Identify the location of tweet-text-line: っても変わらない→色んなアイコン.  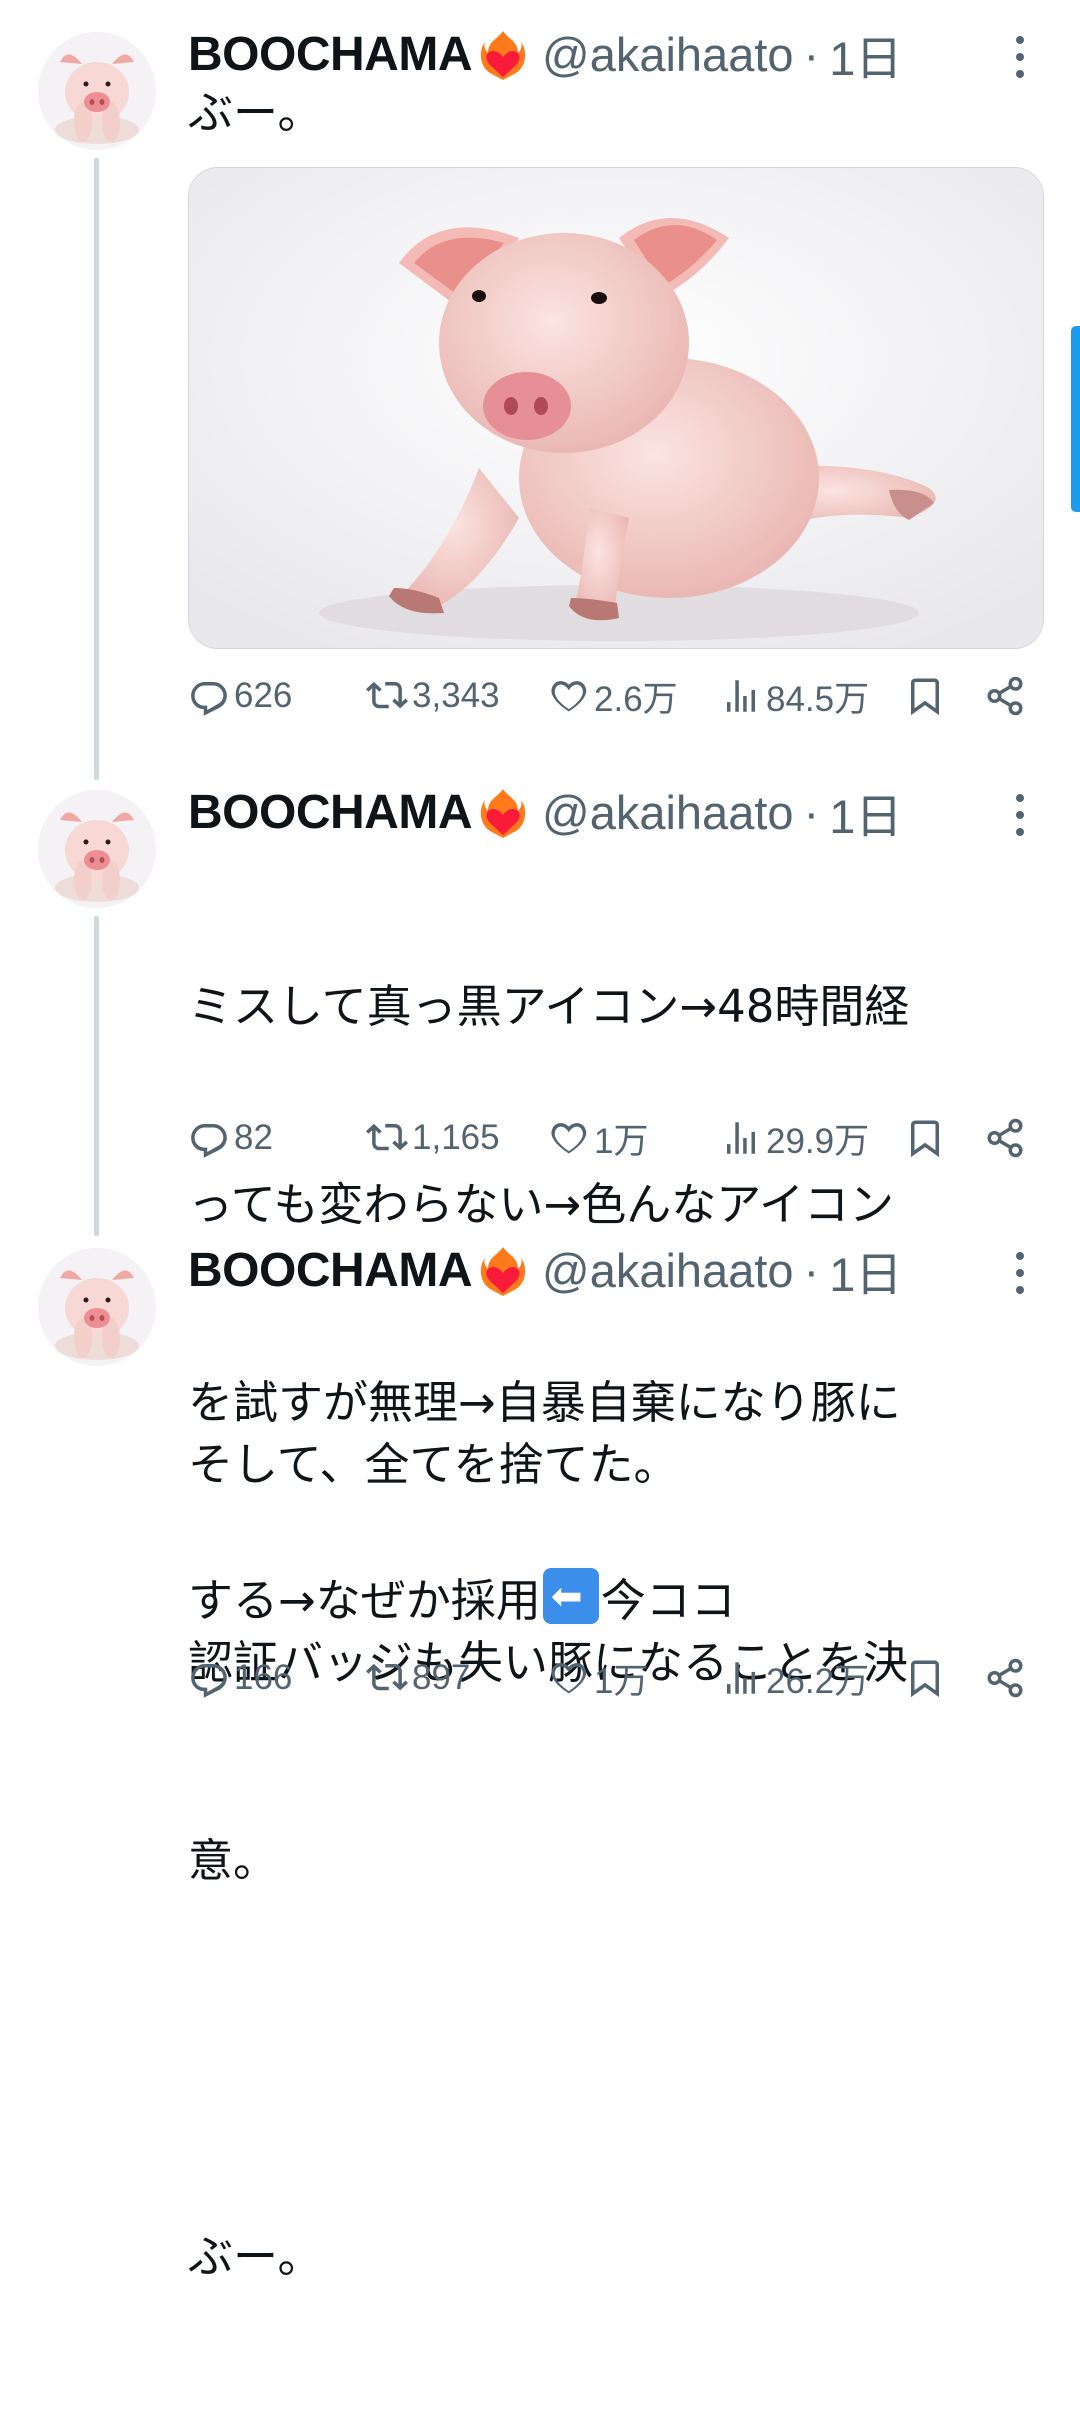
(541, 1204).